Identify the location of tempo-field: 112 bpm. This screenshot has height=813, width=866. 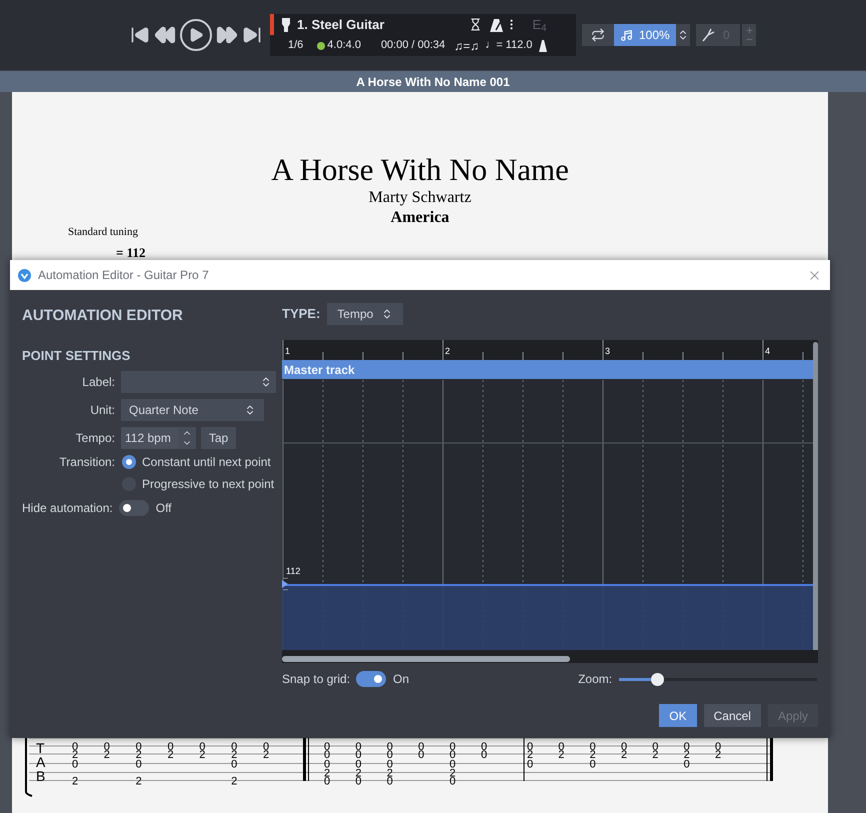
(149, 438).